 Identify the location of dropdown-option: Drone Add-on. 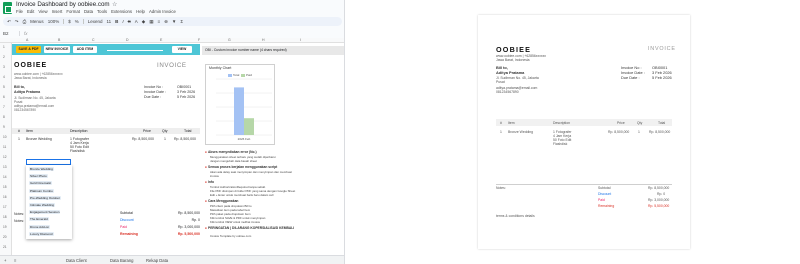
(49, 227).